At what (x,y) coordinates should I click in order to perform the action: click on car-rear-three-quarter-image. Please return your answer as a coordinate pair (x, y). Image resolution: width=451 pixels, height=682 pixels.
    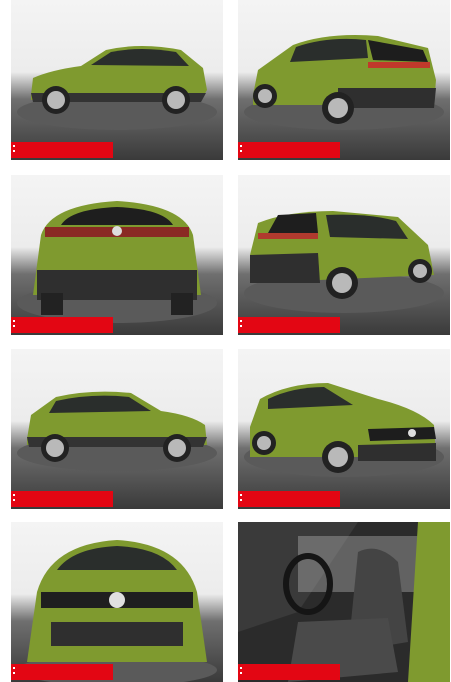
    Looking at the image, I should click on (344, 82).